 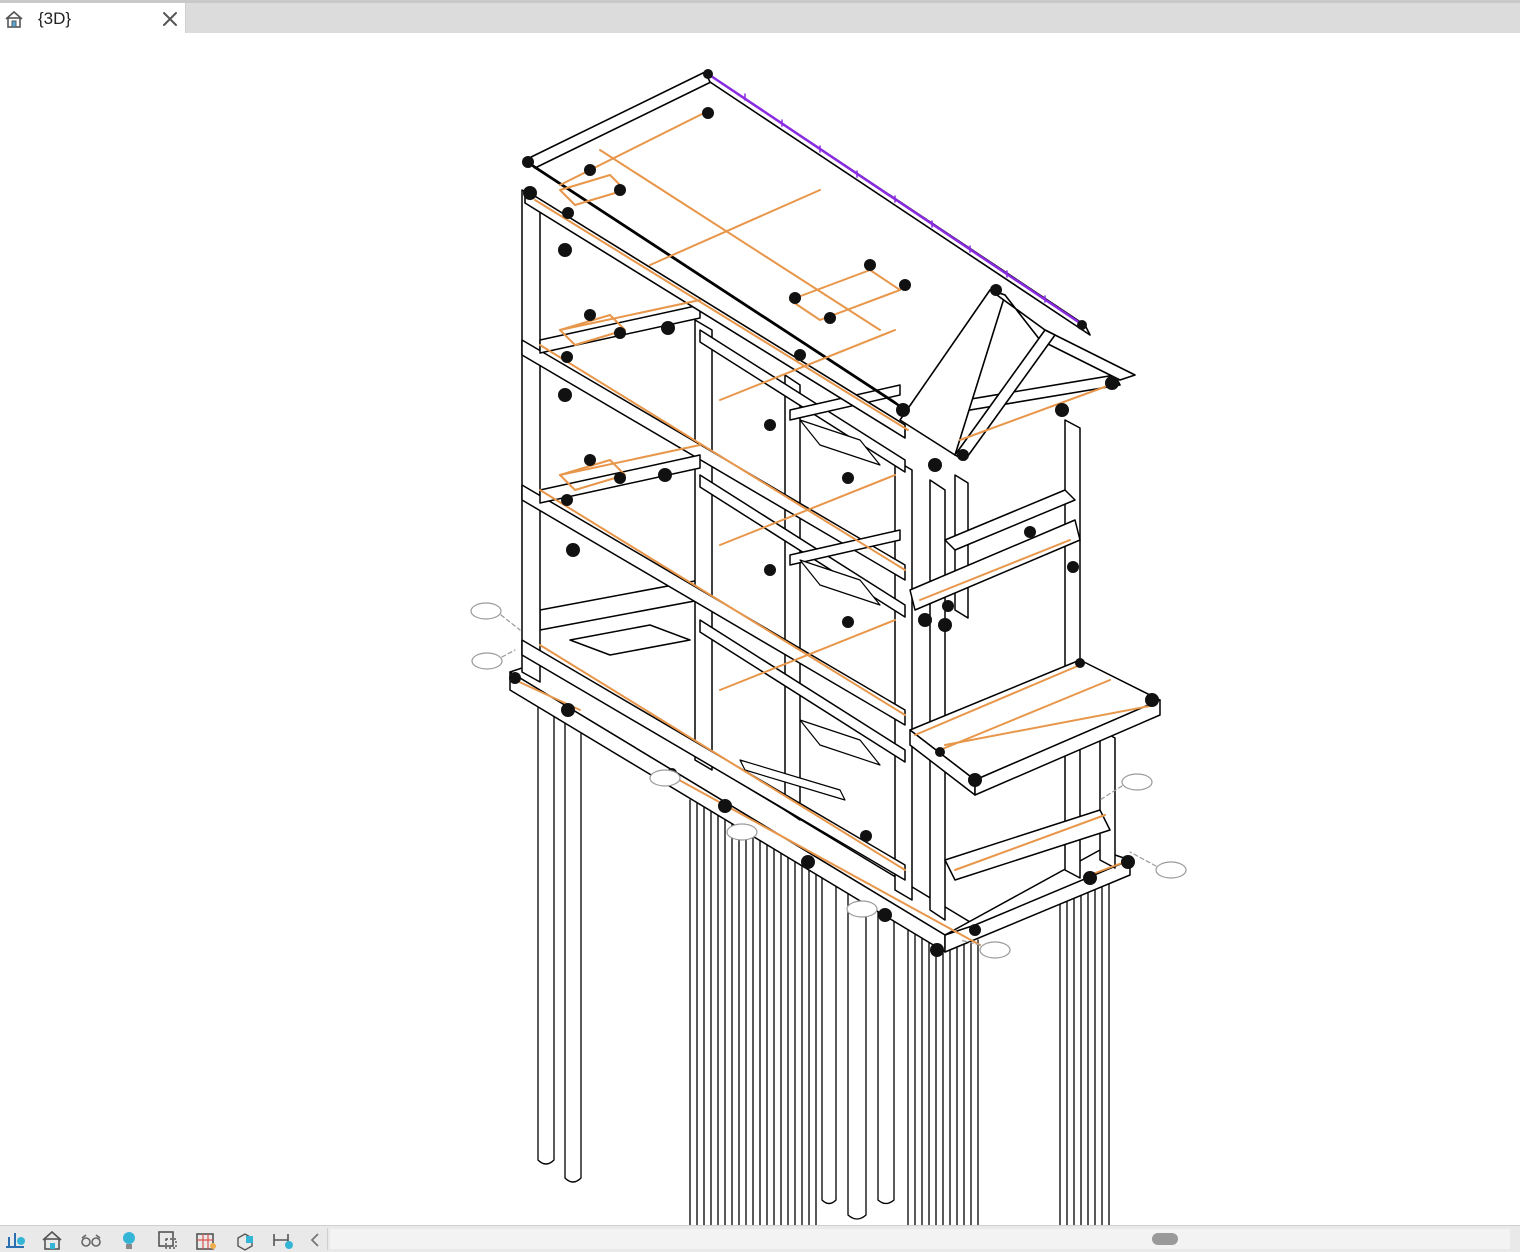 What do you see at coordinates (91, 1240) in the screenshot?
I see `sun-path-icon` at bounding box center [91, 1240].